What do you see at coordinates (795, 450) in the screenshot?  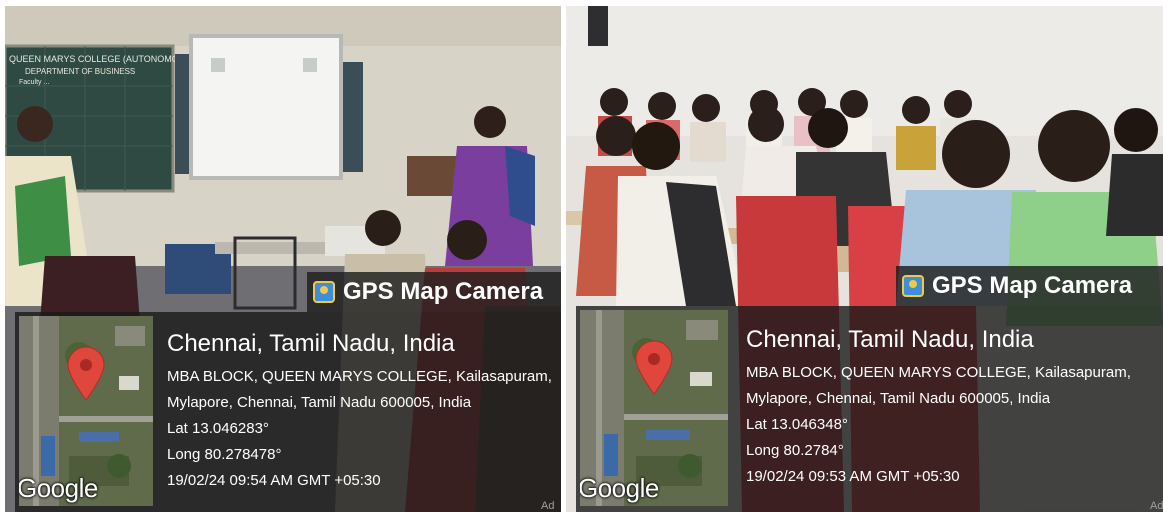 I see `longitude: Long 80.2784°` at bounding box center [795, 450].